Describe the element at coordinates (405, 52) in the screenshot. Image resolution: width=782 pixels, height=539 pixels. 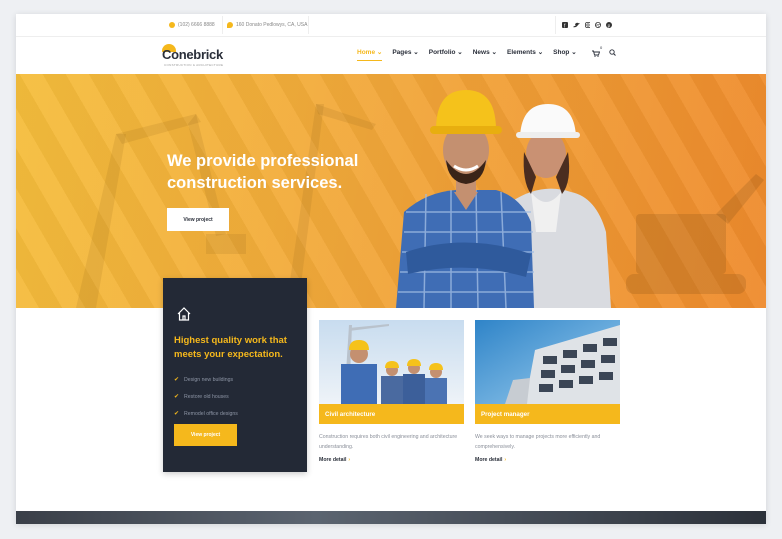
I see `nav-item-pages: Pages ⌄` at that location.